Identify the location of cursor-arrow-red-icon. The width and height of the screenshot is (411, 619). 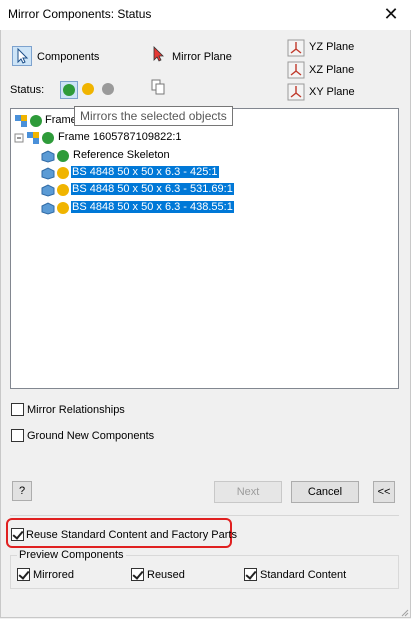
(158, 54).